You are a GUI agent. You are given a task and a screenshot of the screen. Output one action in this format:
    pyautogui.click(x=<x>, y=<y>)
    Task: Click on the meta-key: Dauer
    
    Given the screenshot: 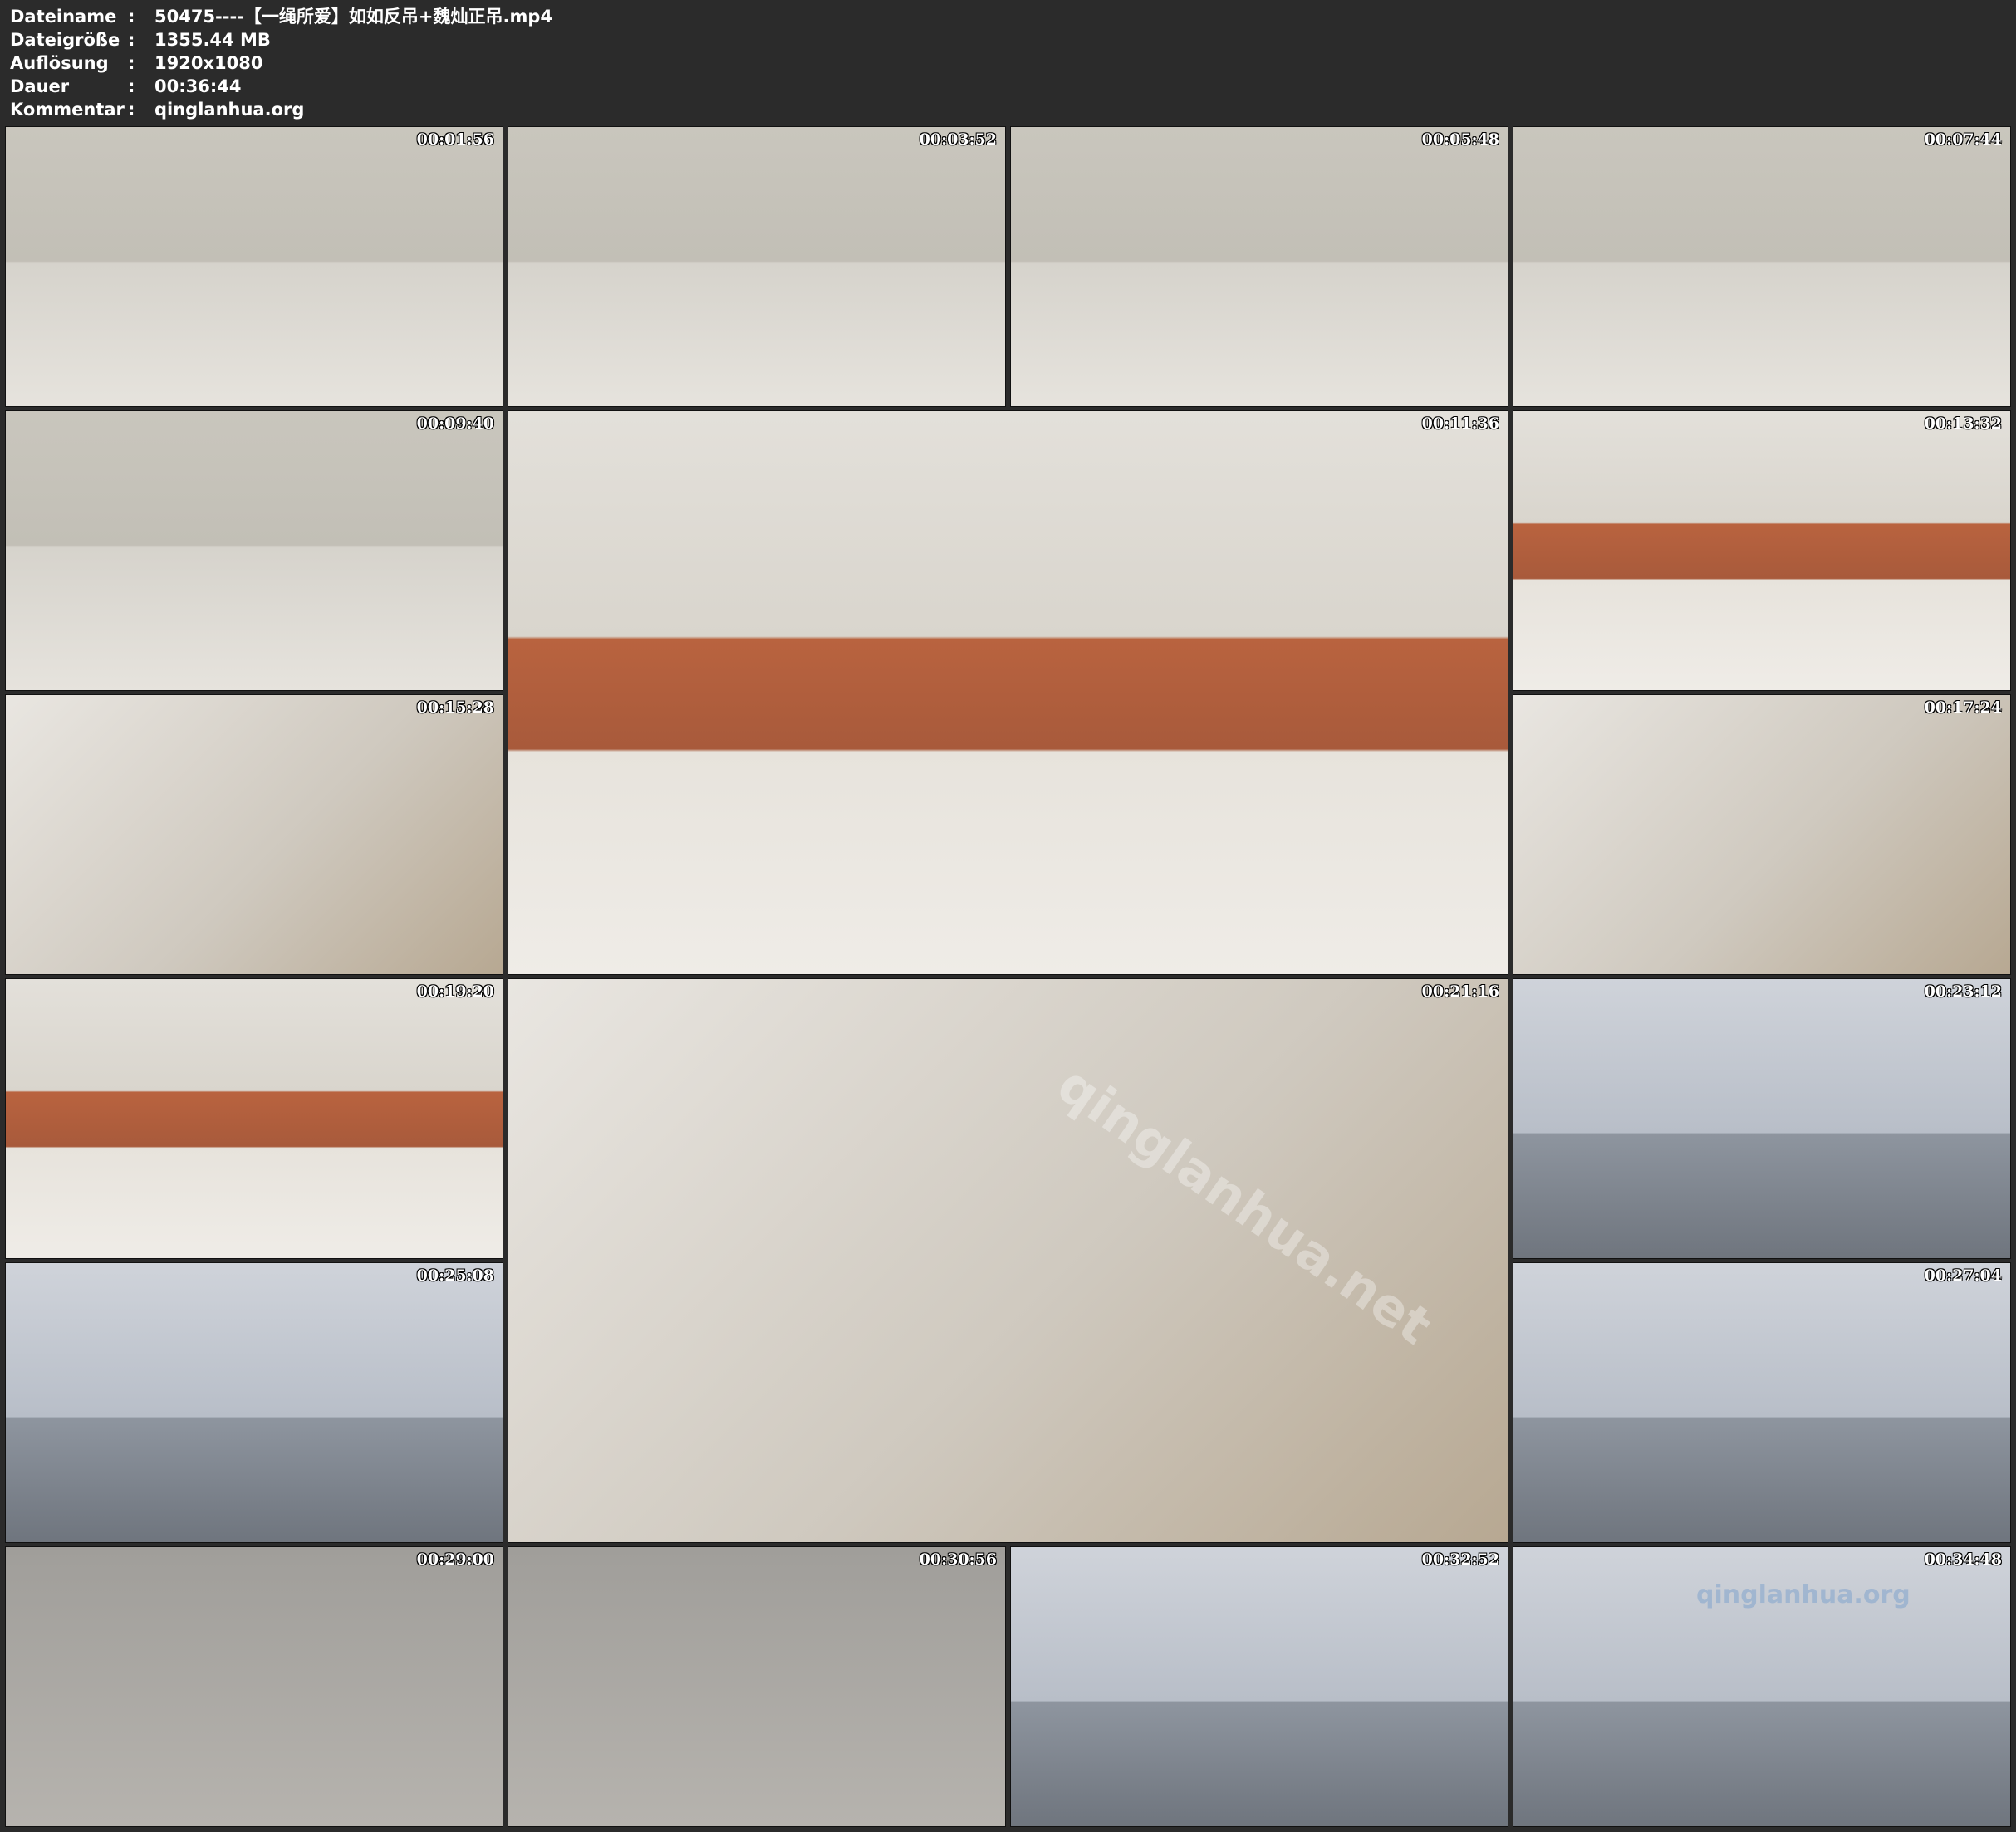 What is the action you would take?
    pyautogui.click(x=40, y=86)
    